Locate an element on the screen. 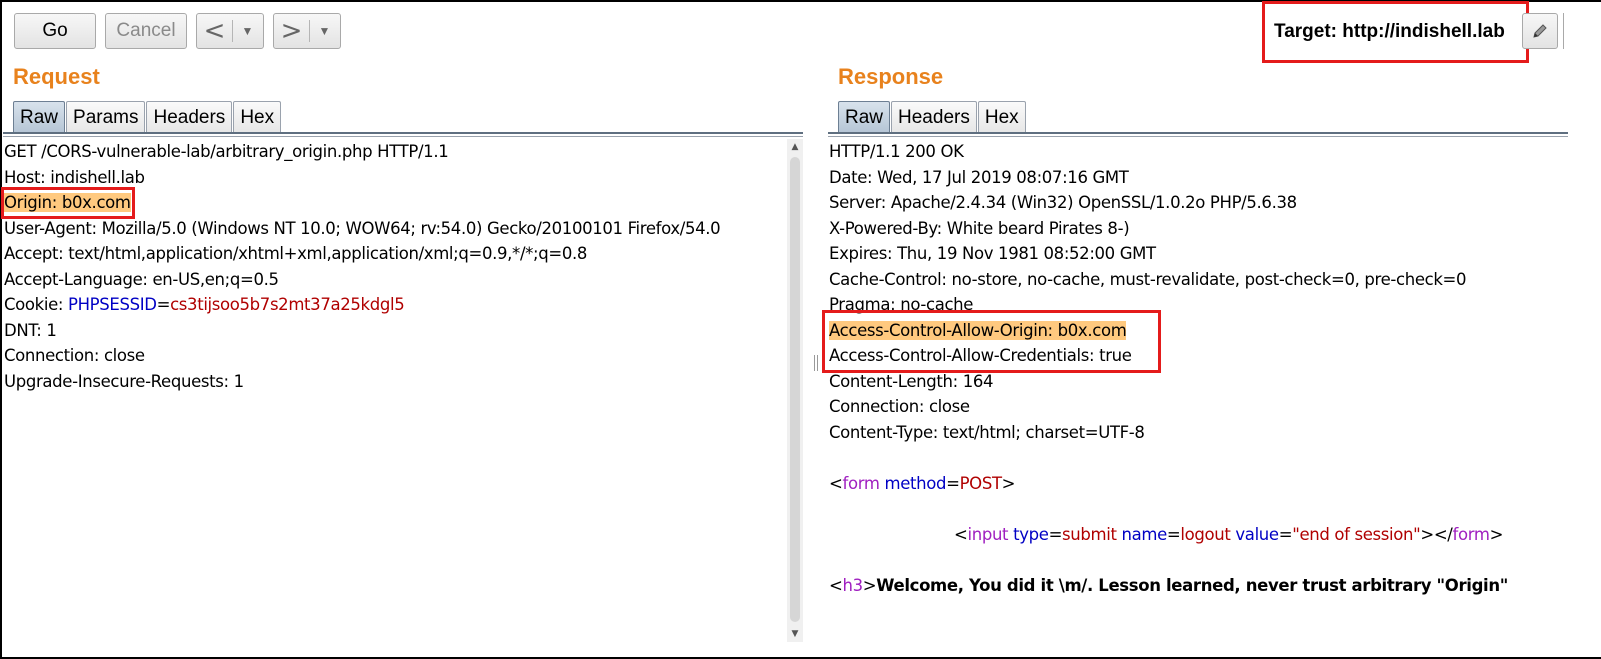  forward-dropdown-icon: ▼ is located at coordinates (325, 31).